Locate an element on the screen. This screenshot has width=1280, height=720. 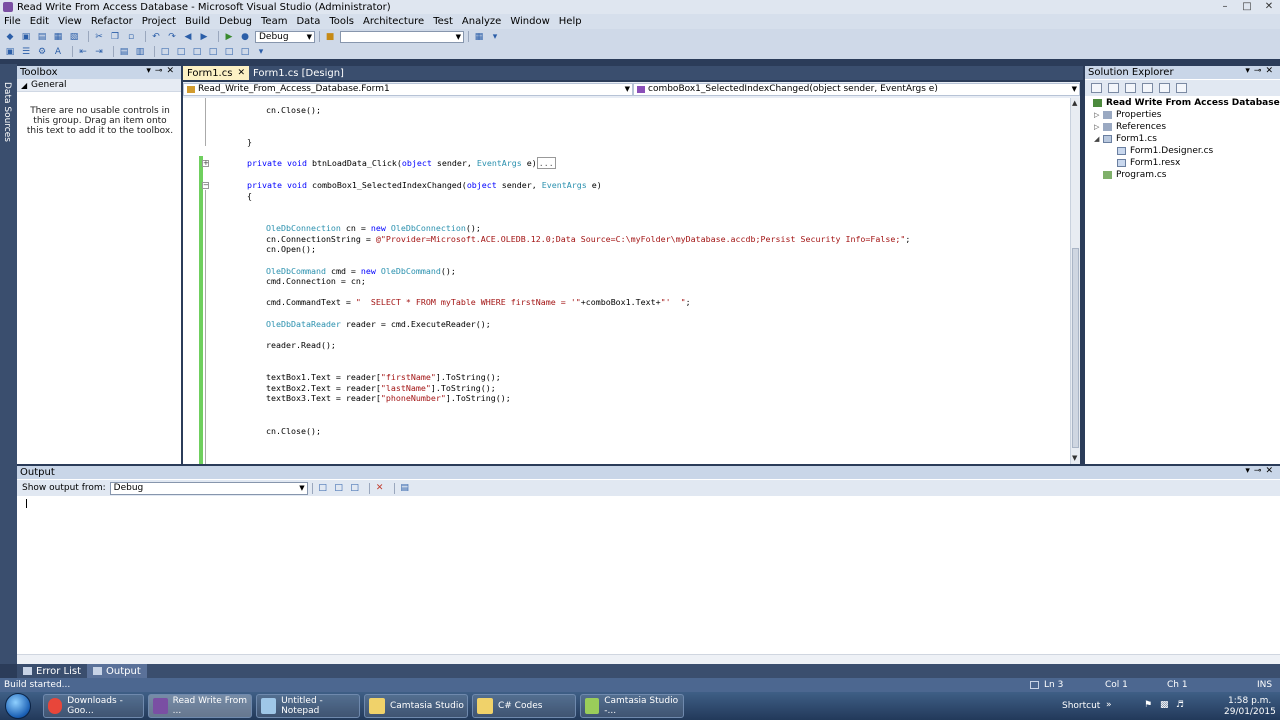
output-horizontal-scrollbar is located at coordinates (648, 659).